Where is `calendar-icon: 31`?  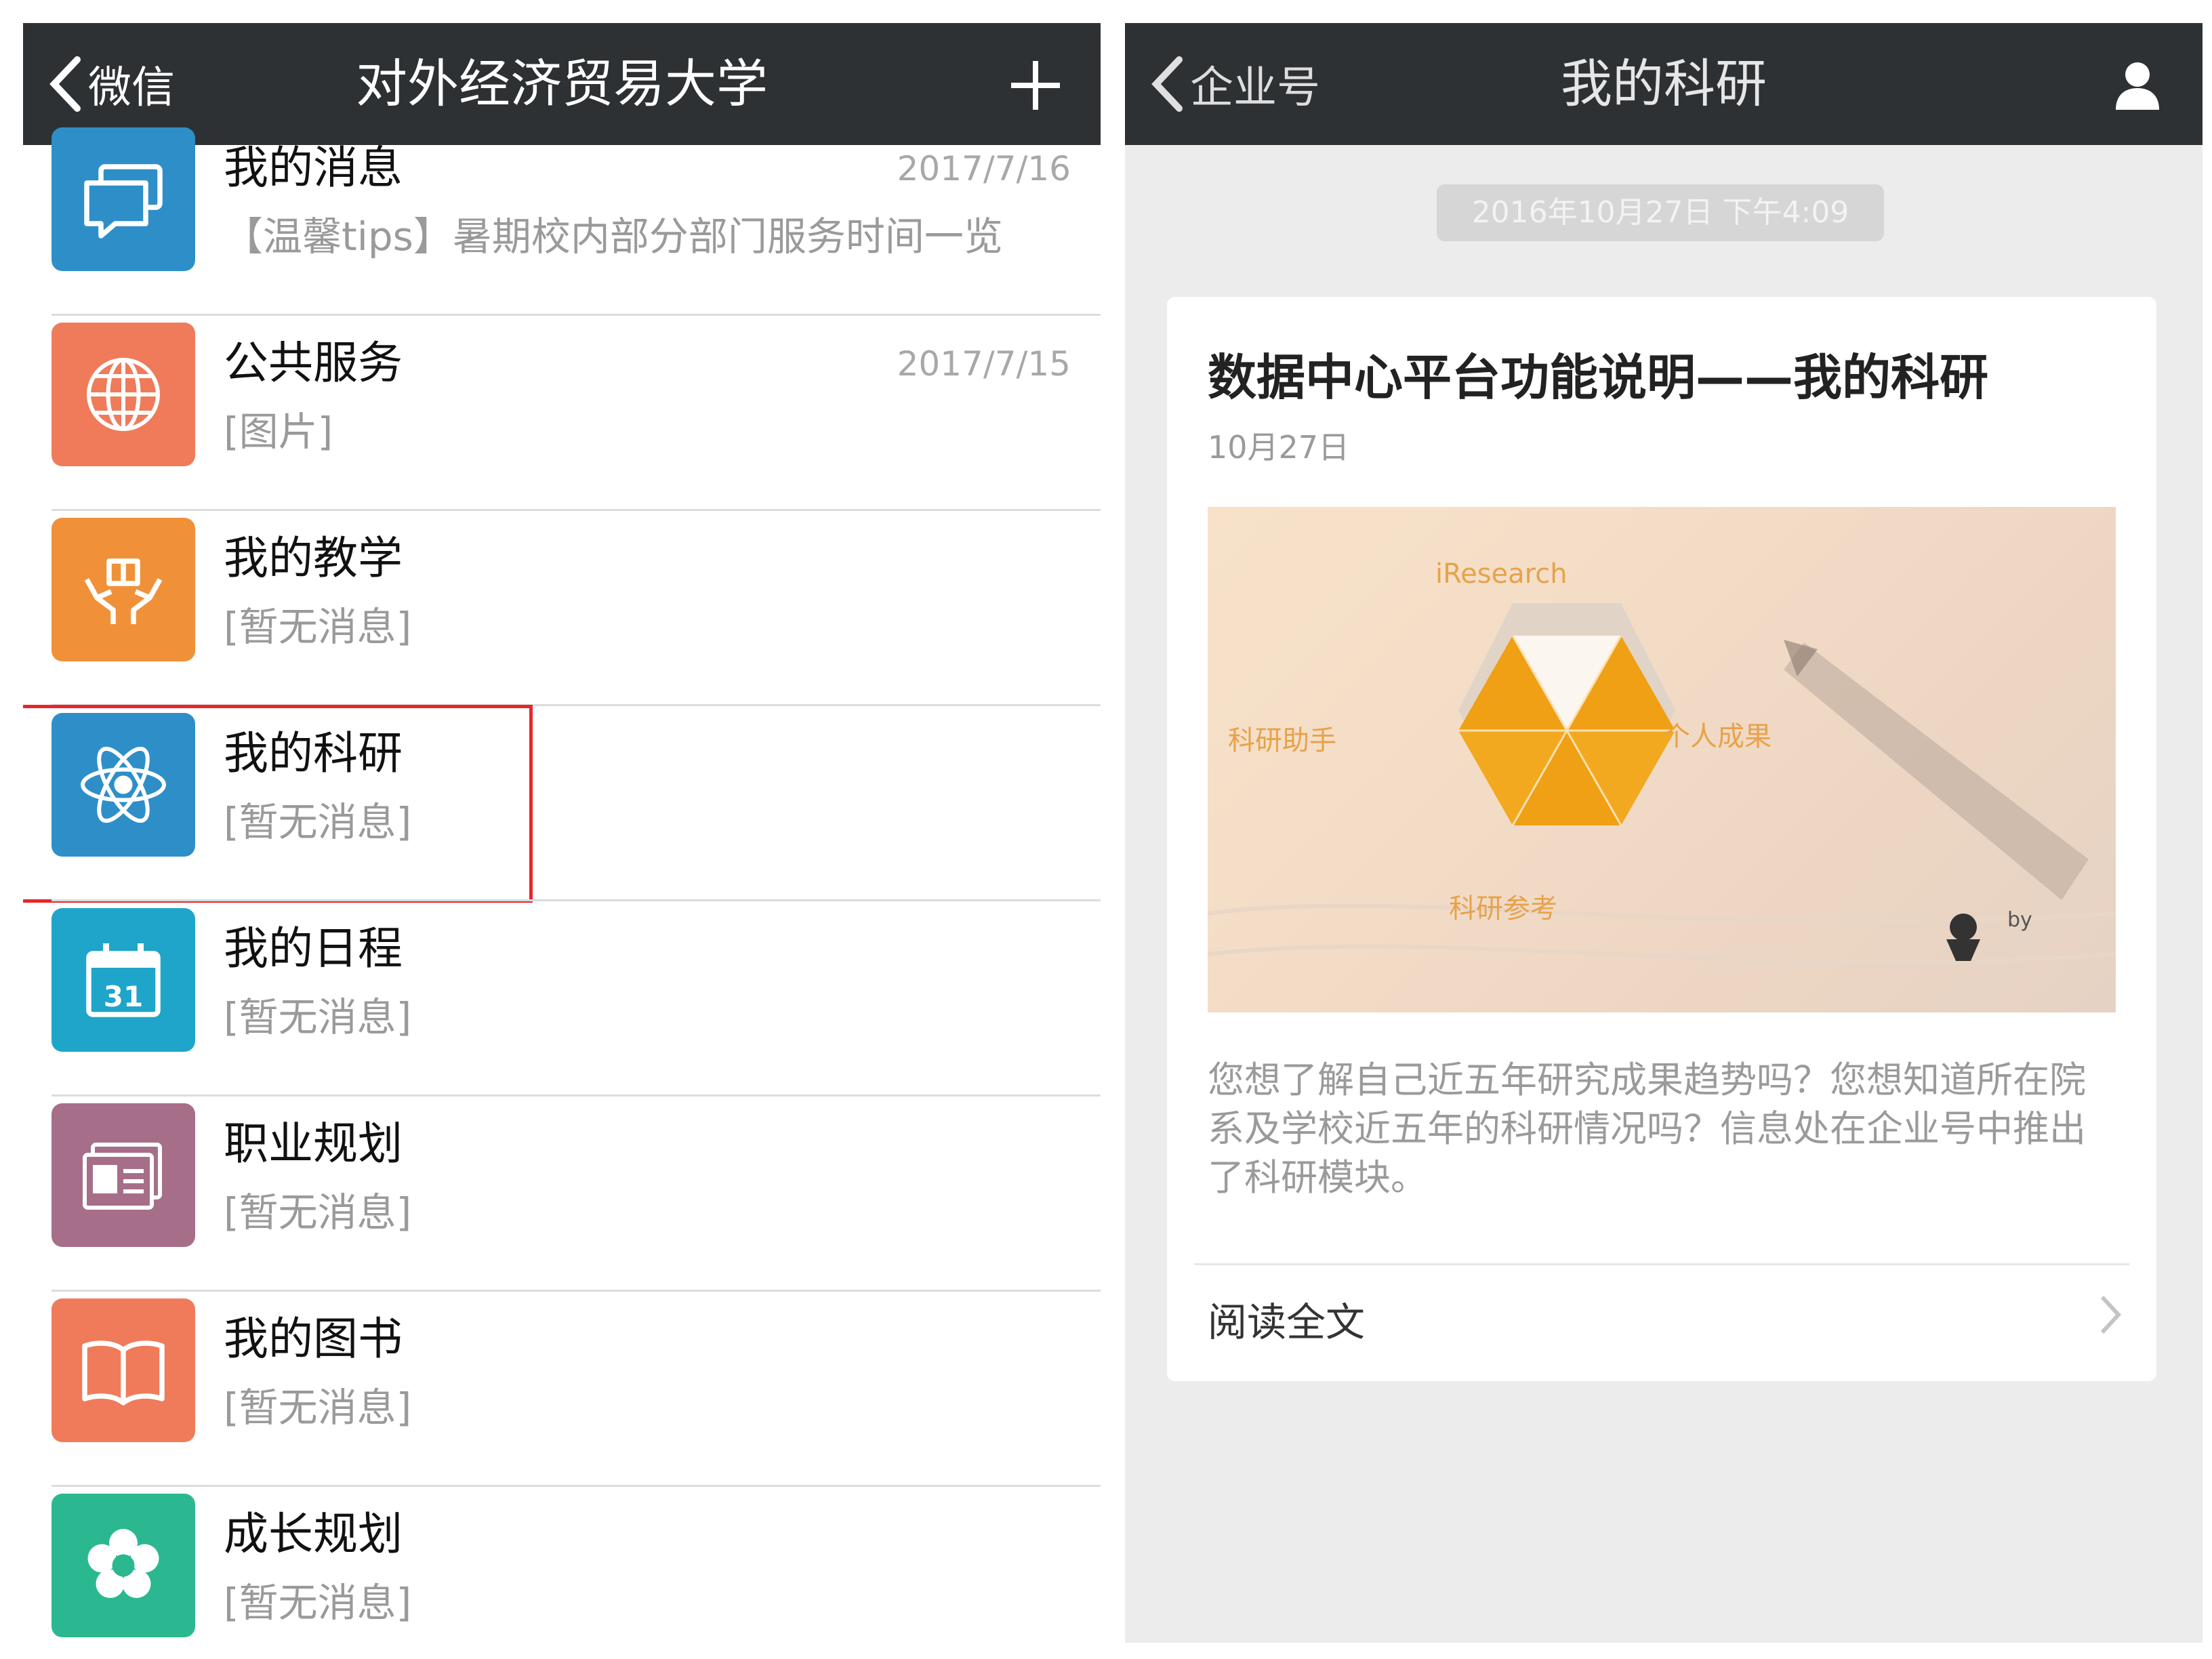
calendar-icon: 31 is located at coordinates (123, 980).